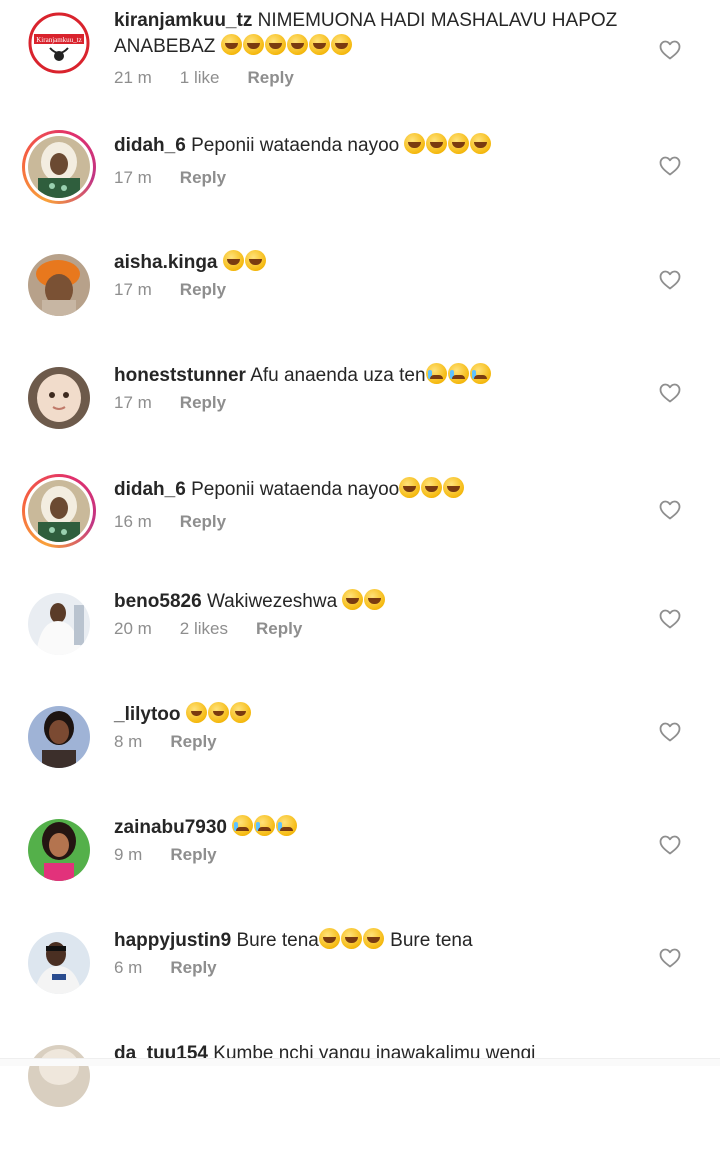  I want to click on comment-item: aisha.kinga 17 m Reply, so click(360, 304).